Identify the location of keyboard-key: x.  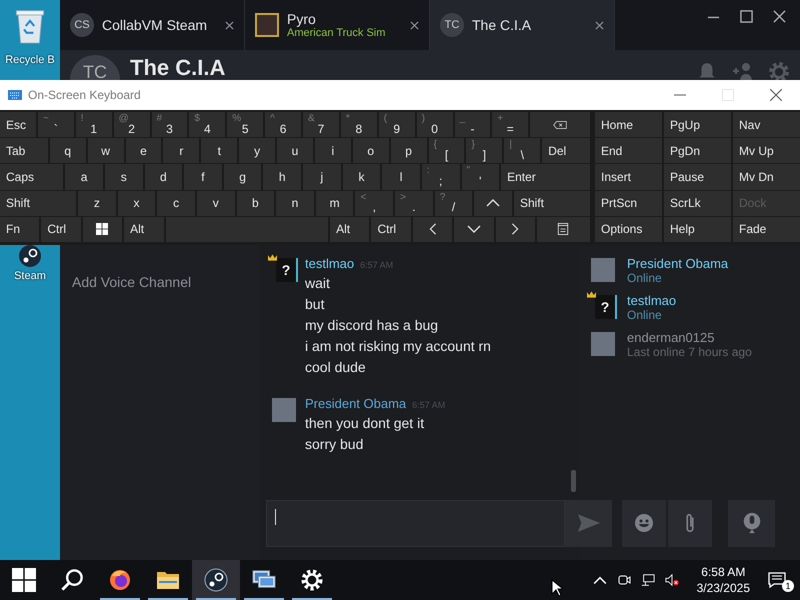
(137, 203).